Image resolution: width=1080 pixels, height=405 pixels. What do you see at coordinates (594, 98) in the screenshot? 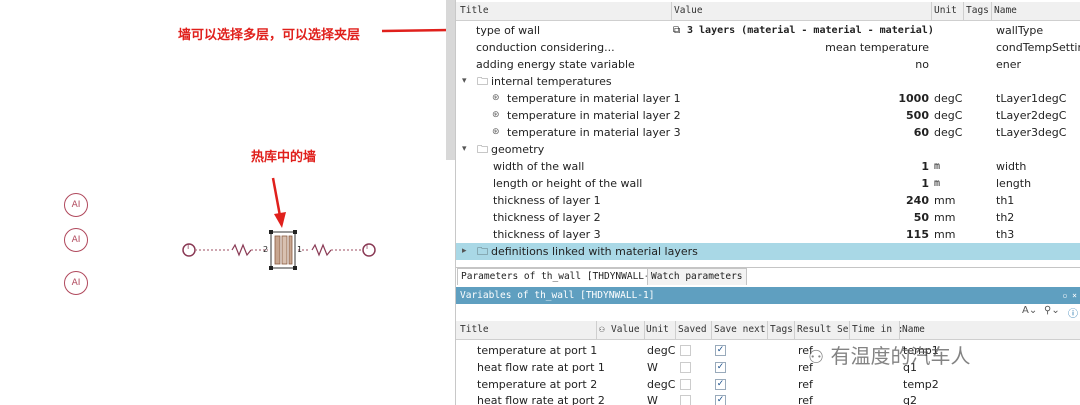
I see `param-title: temperature in material layer 1` at bounding box center [594, 98].